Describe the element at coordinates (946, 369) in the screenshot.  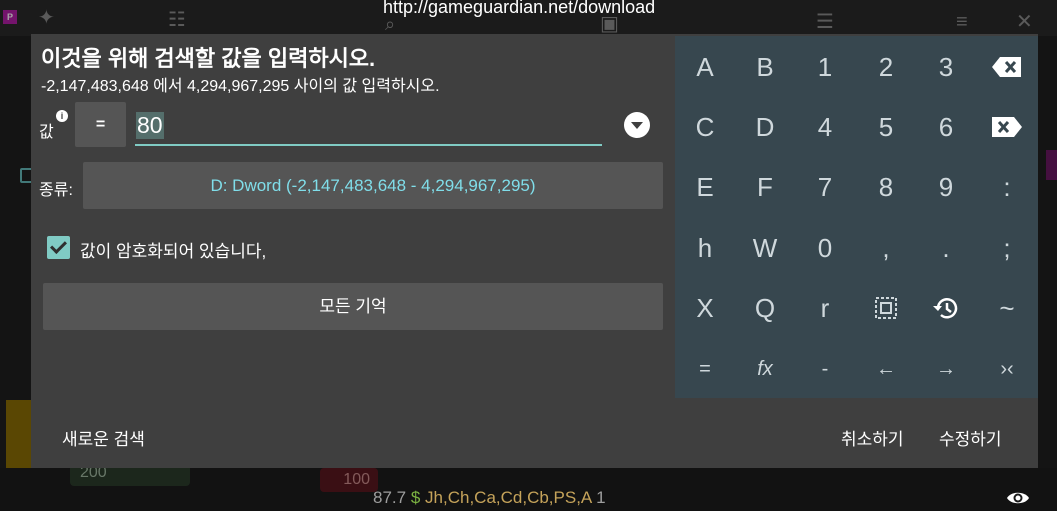
I see `key-right-arrow: →` at that location.